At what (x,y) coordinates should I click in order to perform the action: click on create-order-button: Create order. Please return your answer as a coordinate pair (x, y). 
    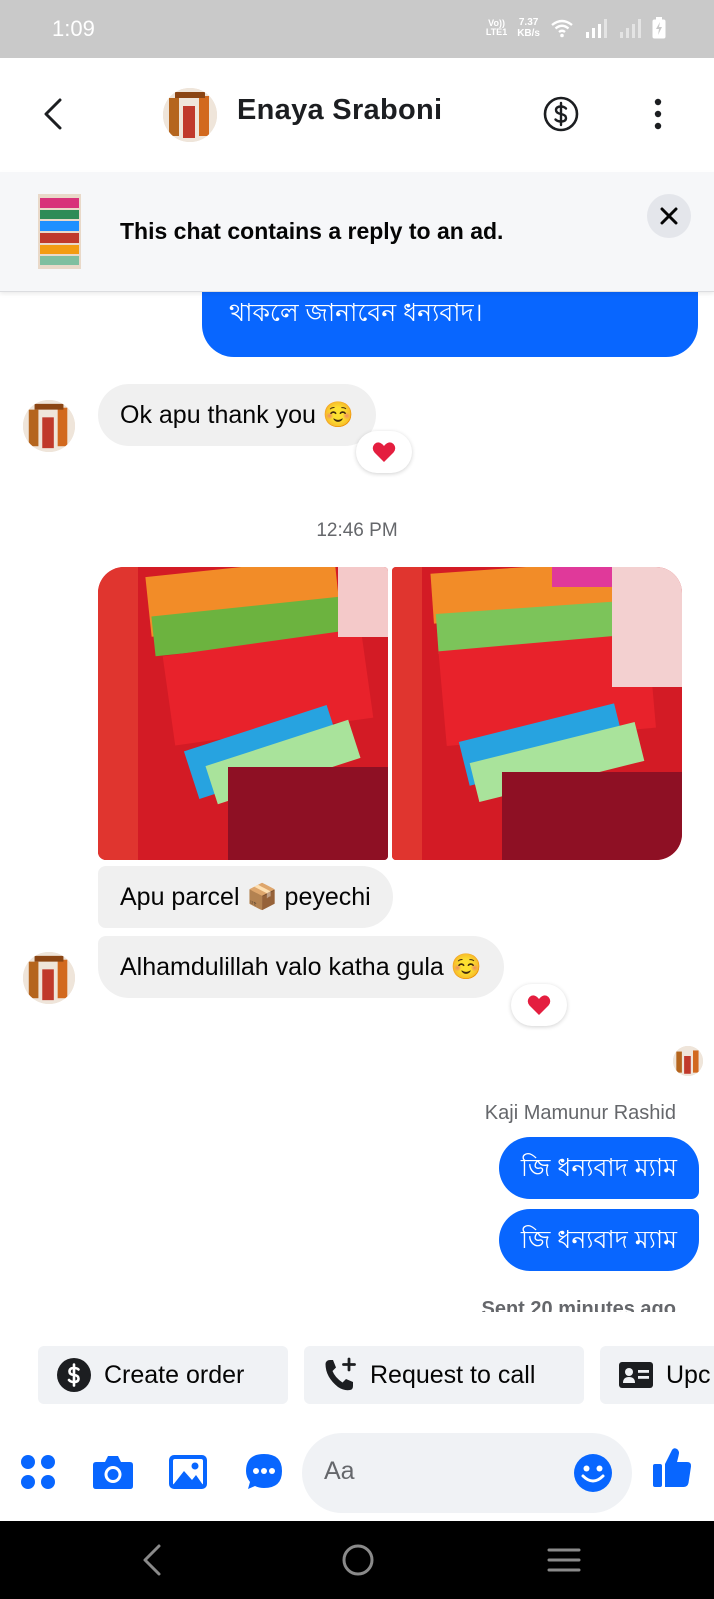
    Looking at the image, I should click on (163, 1375).